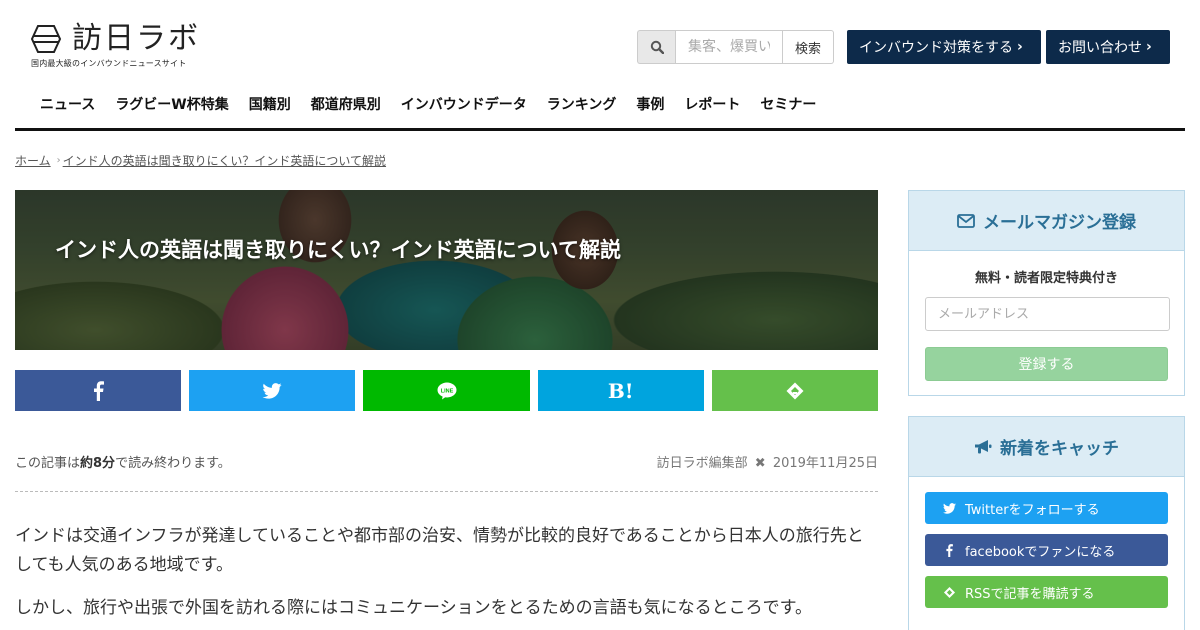 This screenshot has height=630, width=1200. What do you see at coordinates (270, 104) in the screenshot?
I see `nav-item-nationality: 国籍別` at bounding box center [270, 104].